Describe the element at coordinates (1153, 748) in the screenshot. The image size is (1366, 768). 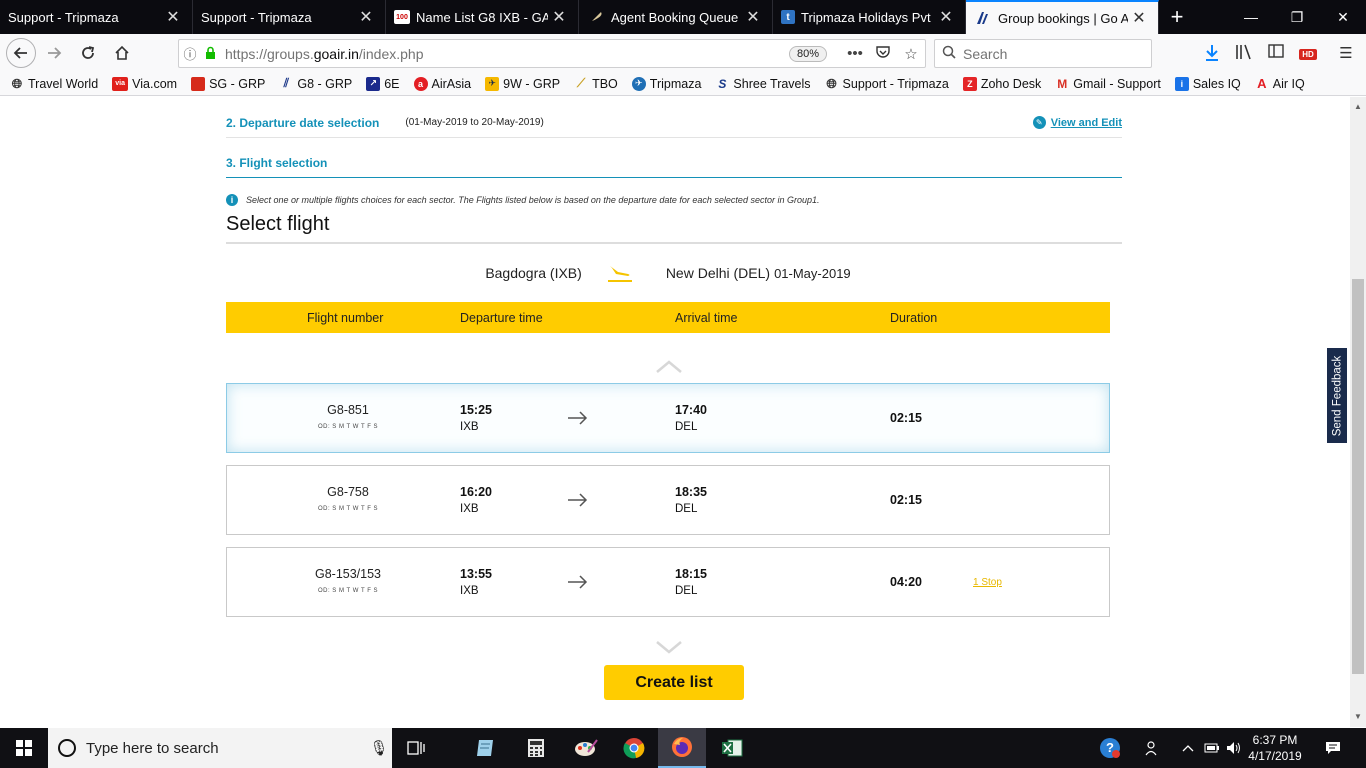
I see `people-icon` at that location.